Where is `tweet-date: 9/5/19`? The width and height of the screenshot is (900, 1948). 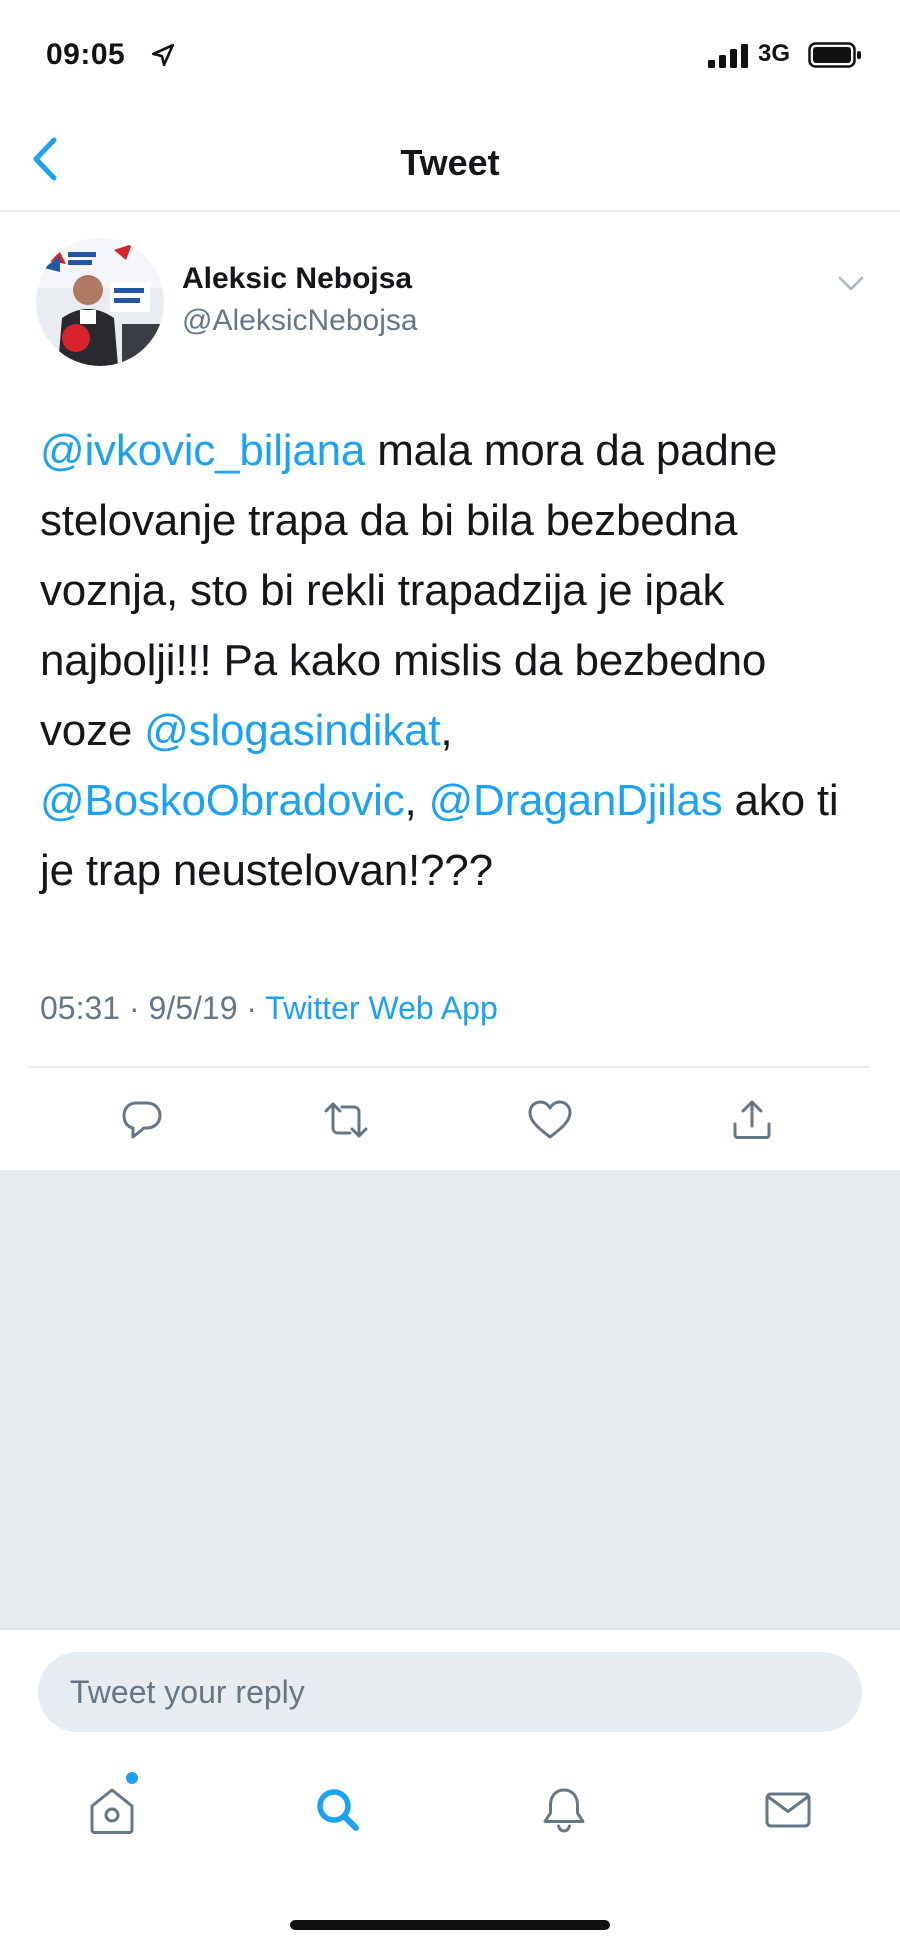 tweet-date: 9/5/19 is located at coordinates (193, 1008).